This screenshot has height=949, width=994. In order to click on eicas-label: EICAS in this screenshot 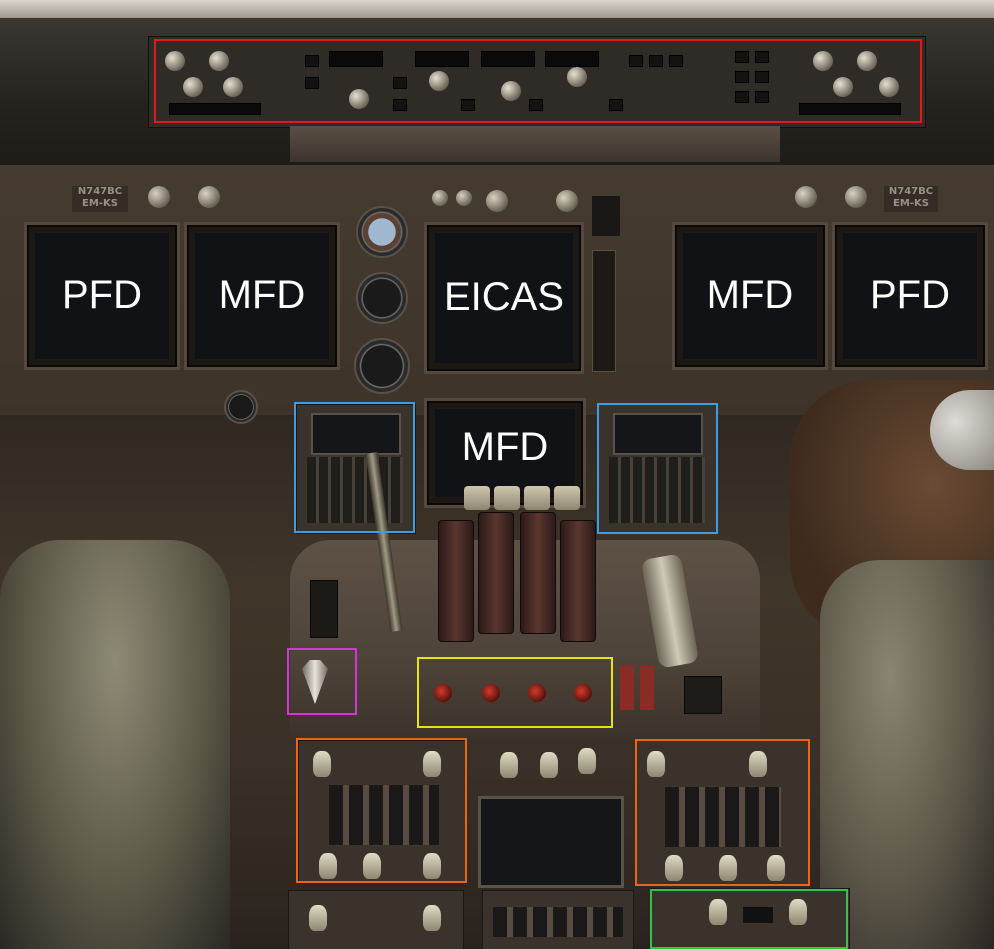, I will do `click(504, 297)`.